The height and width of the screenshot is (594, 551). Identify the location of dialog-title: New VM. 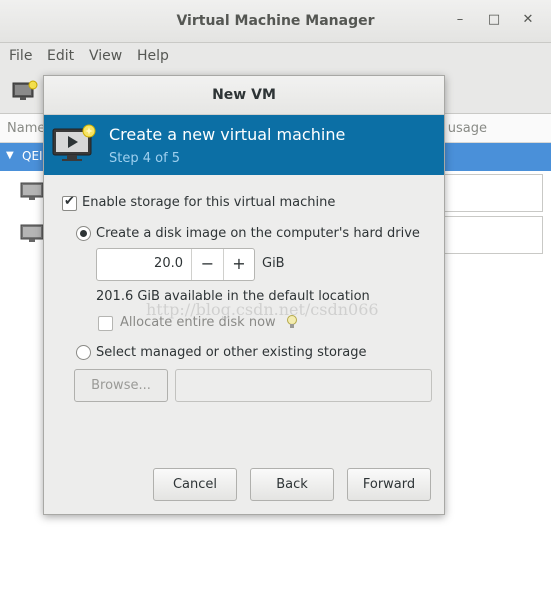
(244, 95).